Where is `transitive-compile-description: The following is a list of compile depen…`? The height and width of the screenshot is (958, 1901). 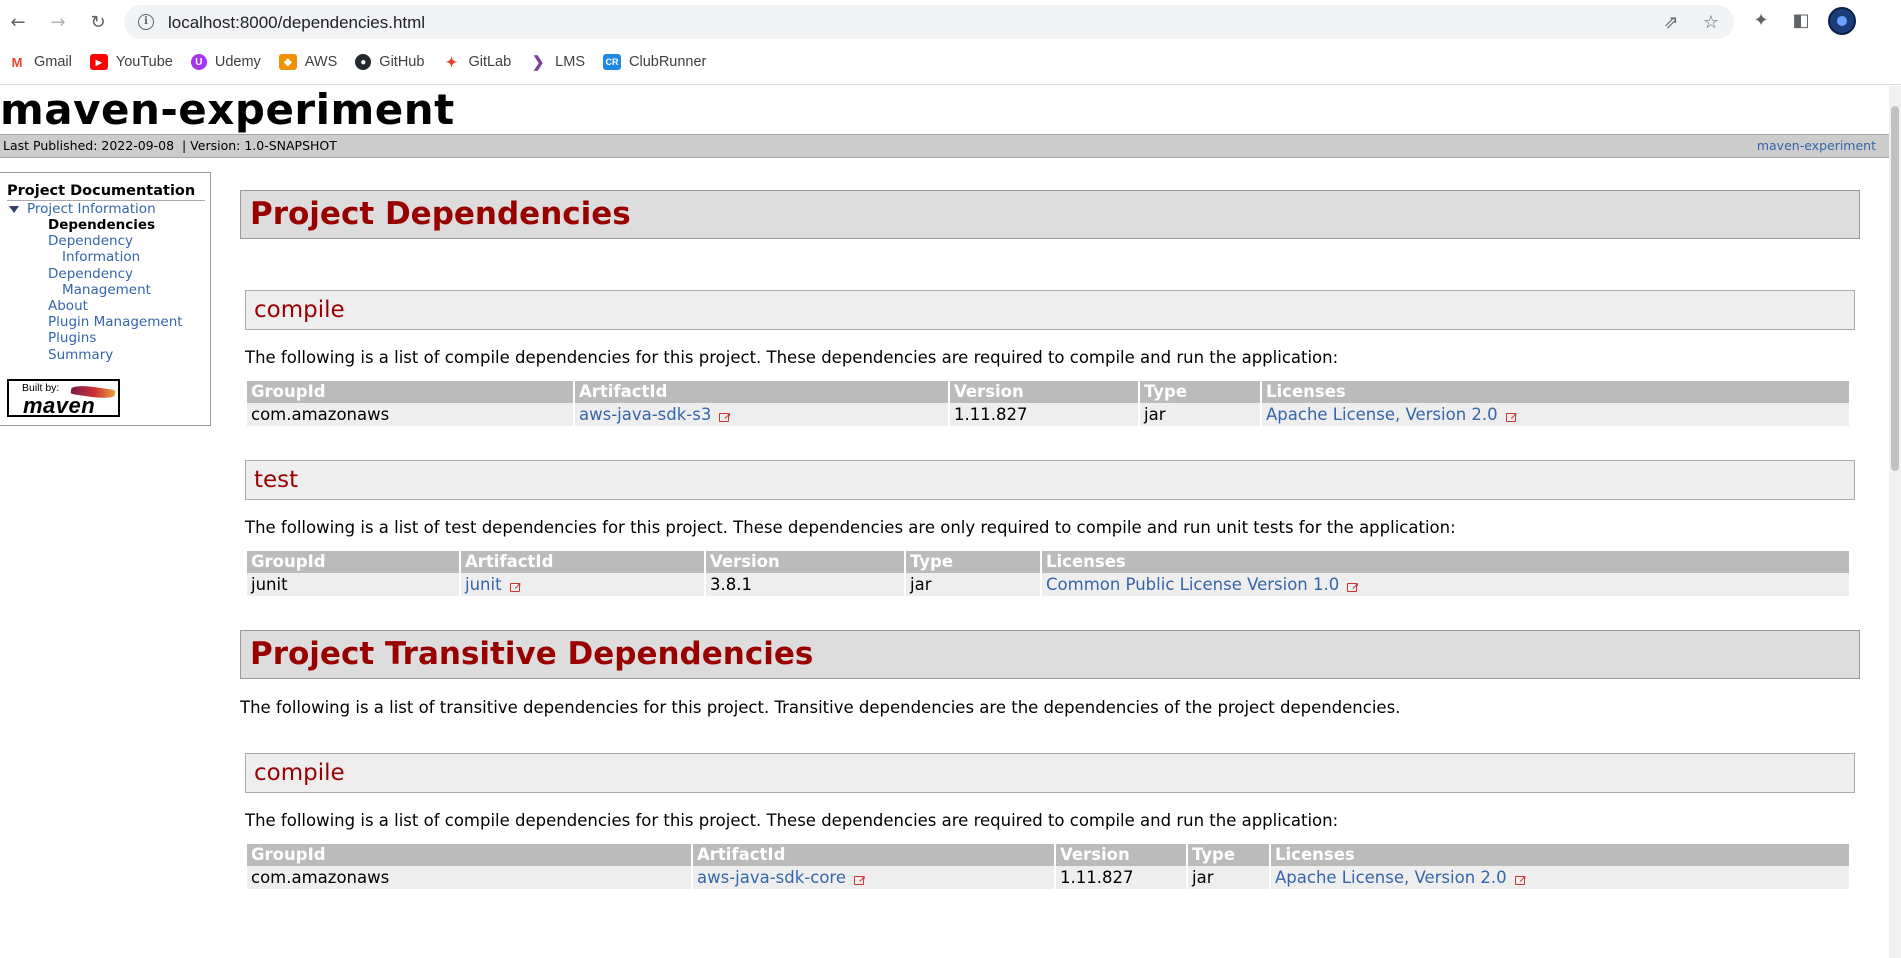
transitive-compile-description: The following is a list of compile depen… is located at coordinates (792, 820).